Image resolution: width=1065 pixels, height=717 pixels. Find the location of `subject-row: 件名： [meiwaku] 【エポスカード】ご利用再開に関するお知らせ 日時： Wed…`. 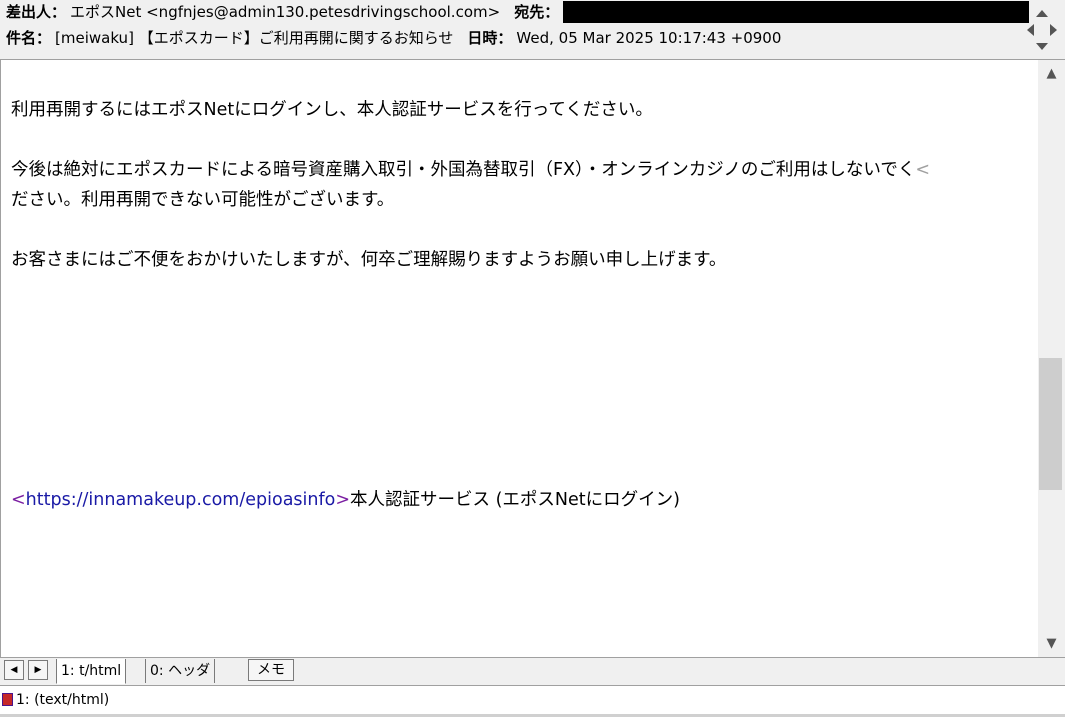

subject-row: 件名： [meiwaku] 【エポスカード】ご利用再開に関するお知らせ 日時： Wed… is located at coordinates (393, 38).